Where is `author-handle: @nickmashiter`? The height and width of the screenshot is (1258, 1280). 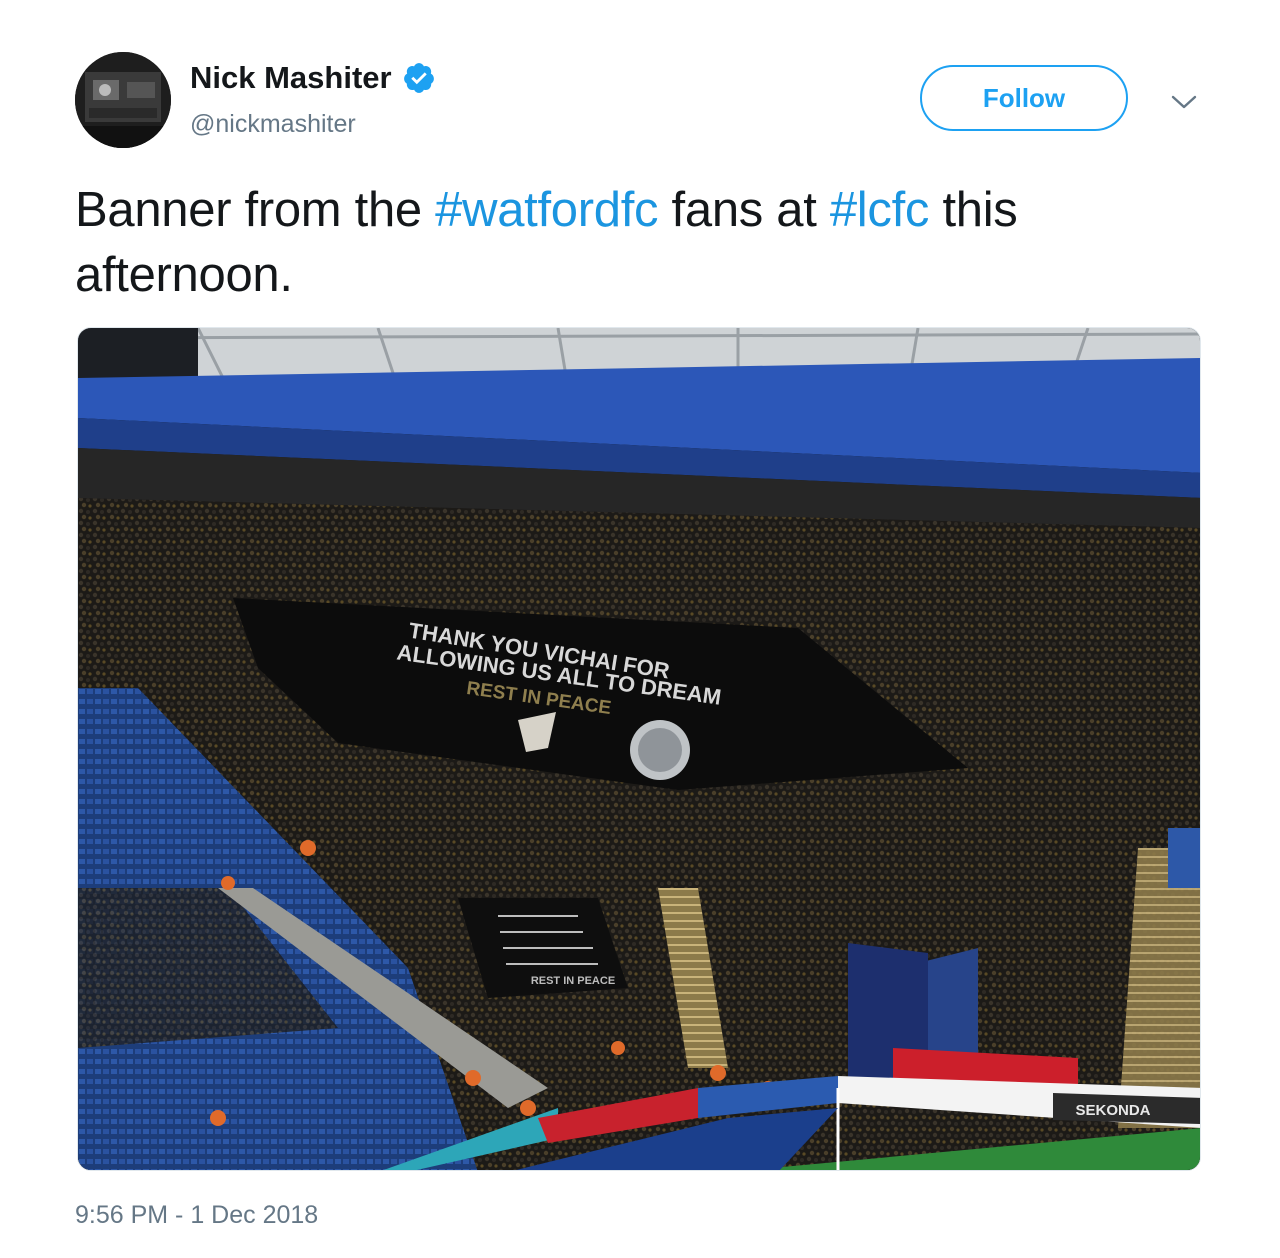 author-handle: @nickmashiter is located at coordinates (273, 124).